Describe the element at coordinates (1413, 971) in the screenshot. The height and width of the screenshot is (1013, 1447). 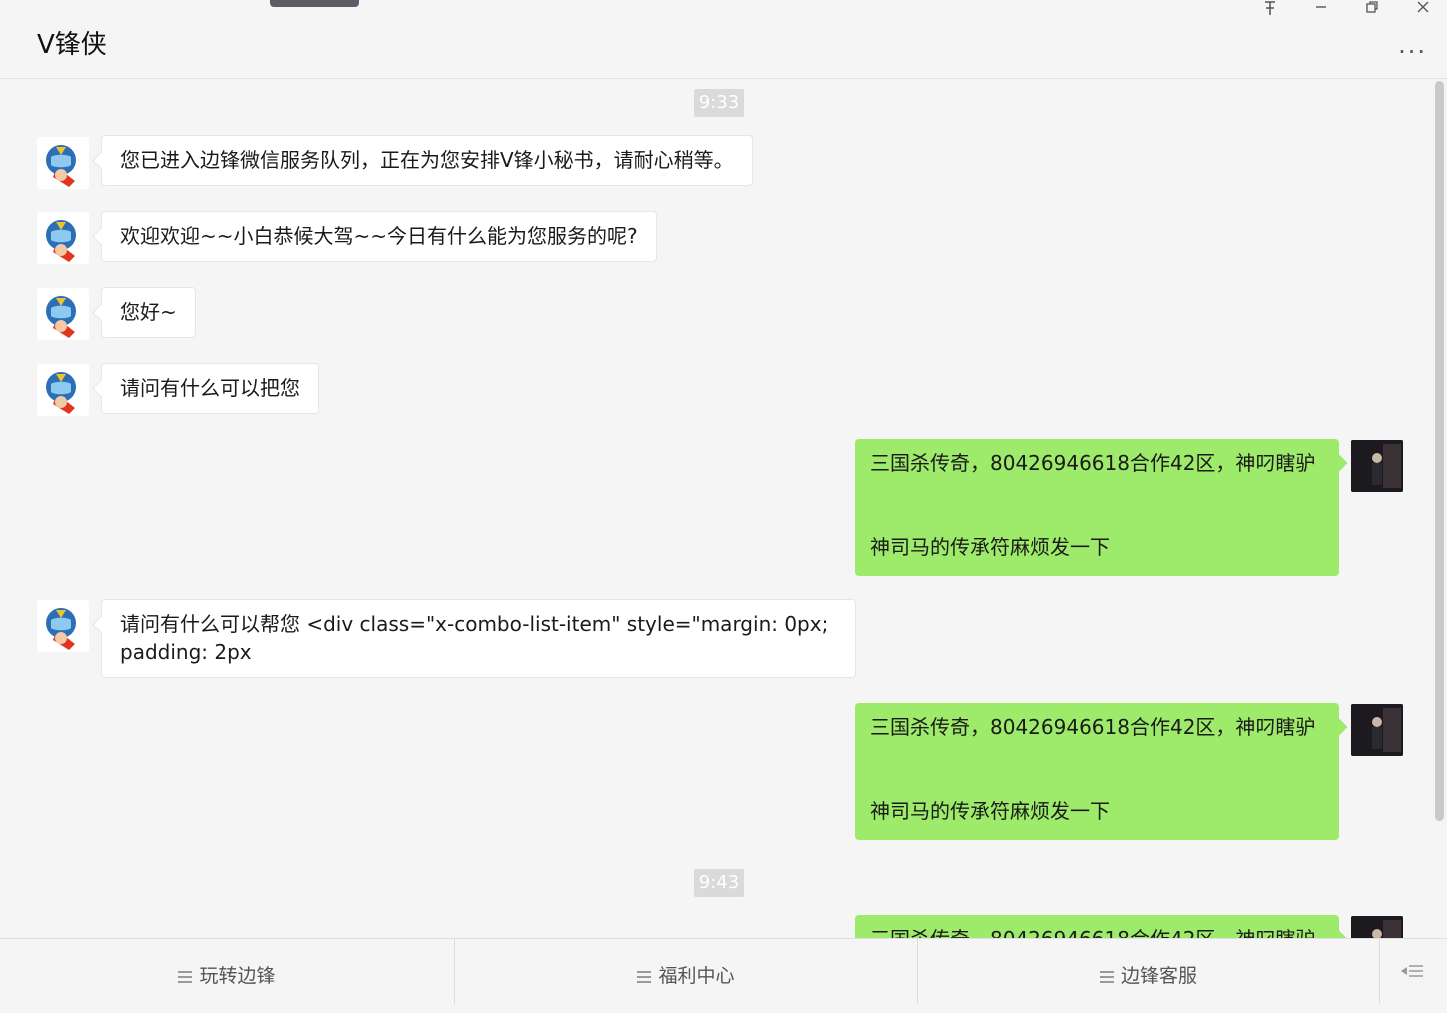
I see `keyboard-toggle-icon` at that location.